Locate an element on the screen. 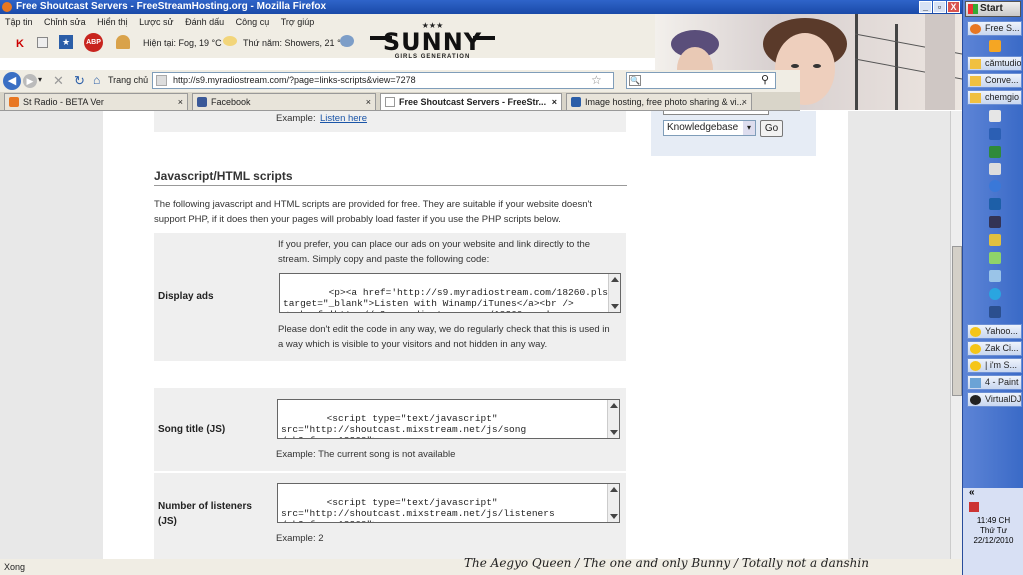 This screenshot has width=1023, height=575. scrollbar-thumb is located at coordinates (957, 321).